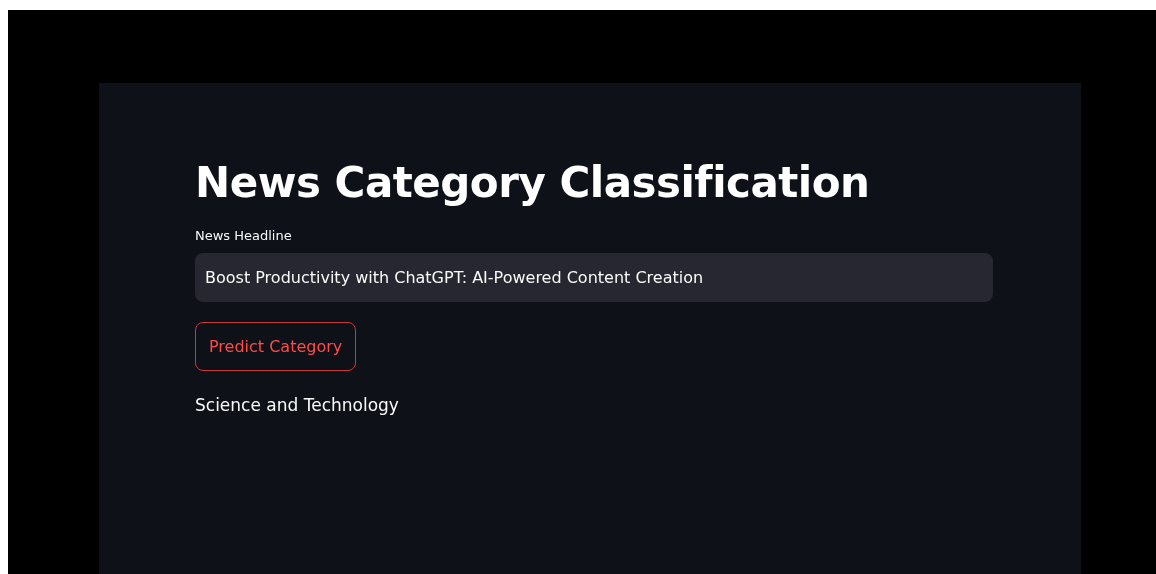 The height and width of the screenshot is (574, 1156). I want to click on page-title: News Category Classification, so click(533, 183).